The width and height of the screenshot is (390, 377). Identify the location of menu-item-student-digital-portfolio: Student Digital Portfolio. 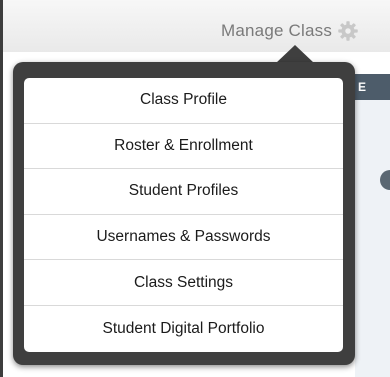
(183, 329).